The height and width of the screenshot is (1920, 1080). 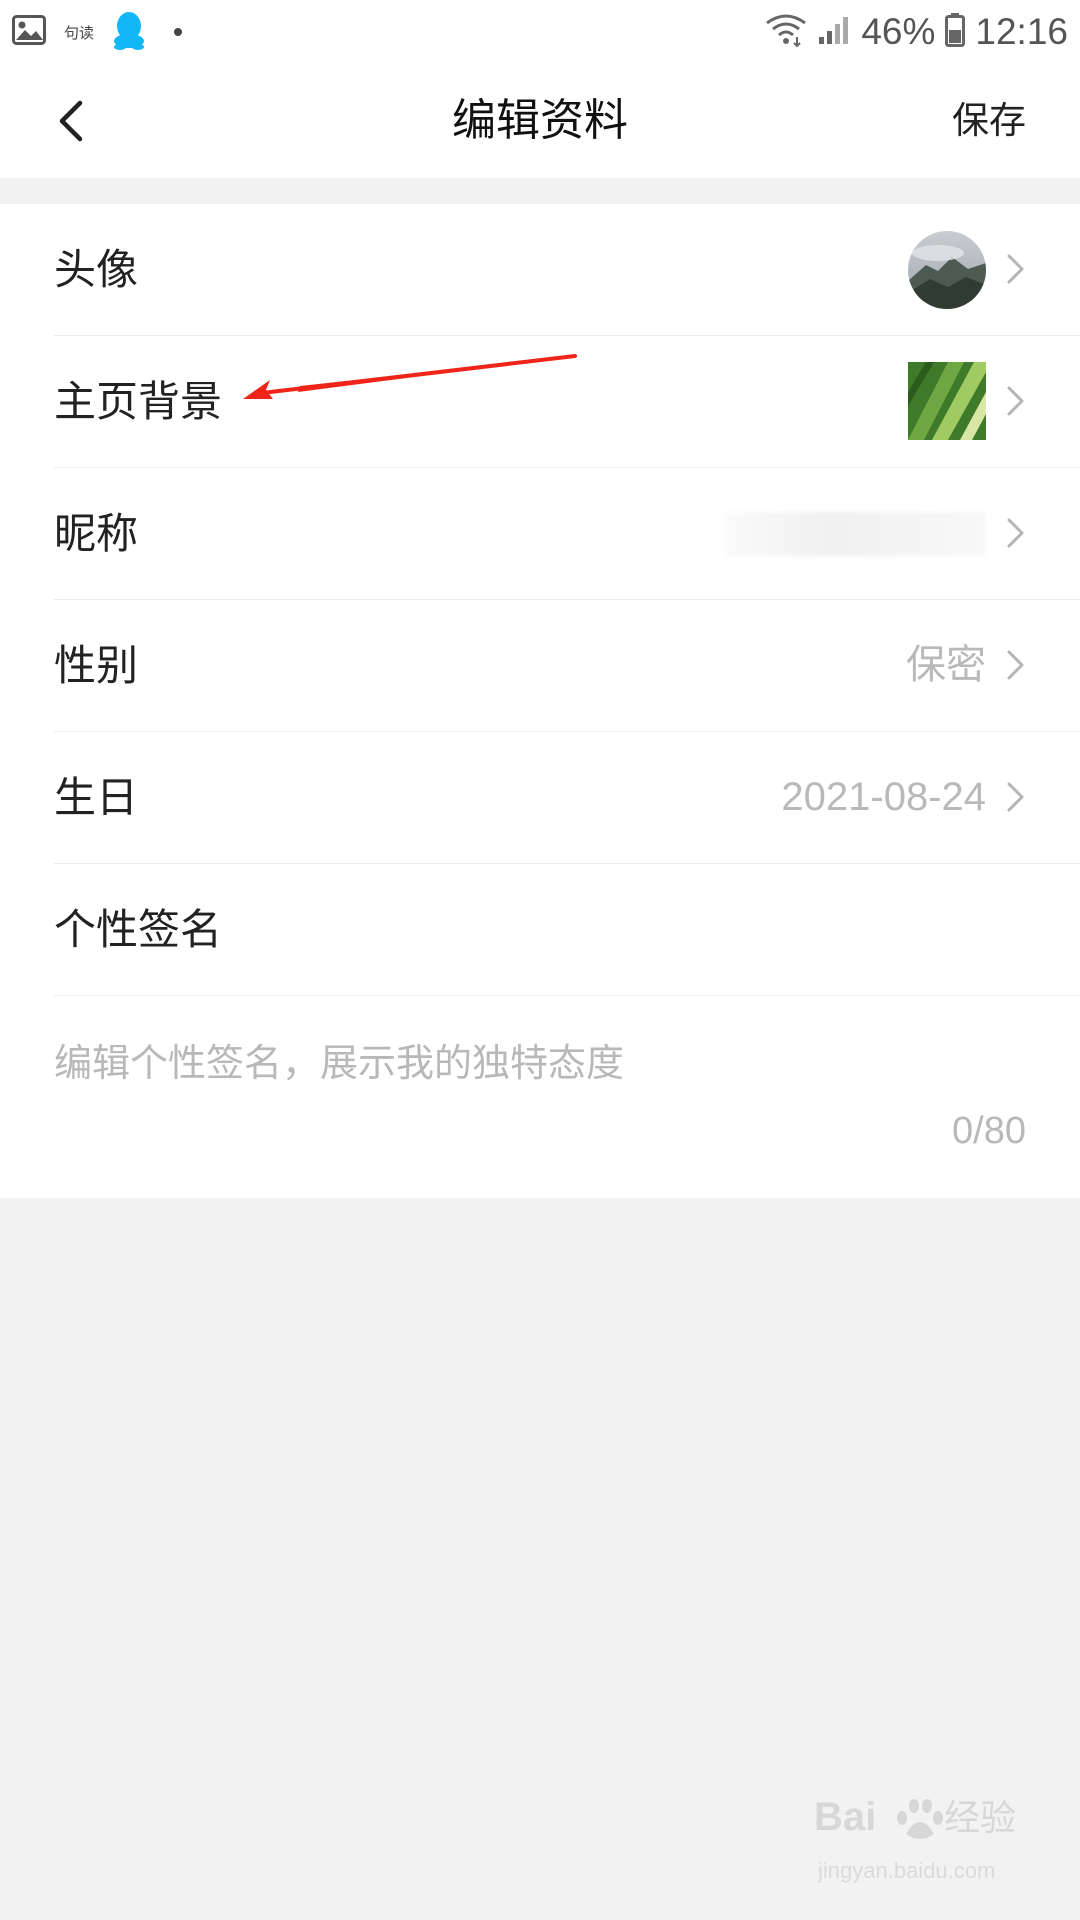 What do you see at coordinates (786, 32) in the screenshot?
I see `wifi-icon` at bounding box center [786, 32].